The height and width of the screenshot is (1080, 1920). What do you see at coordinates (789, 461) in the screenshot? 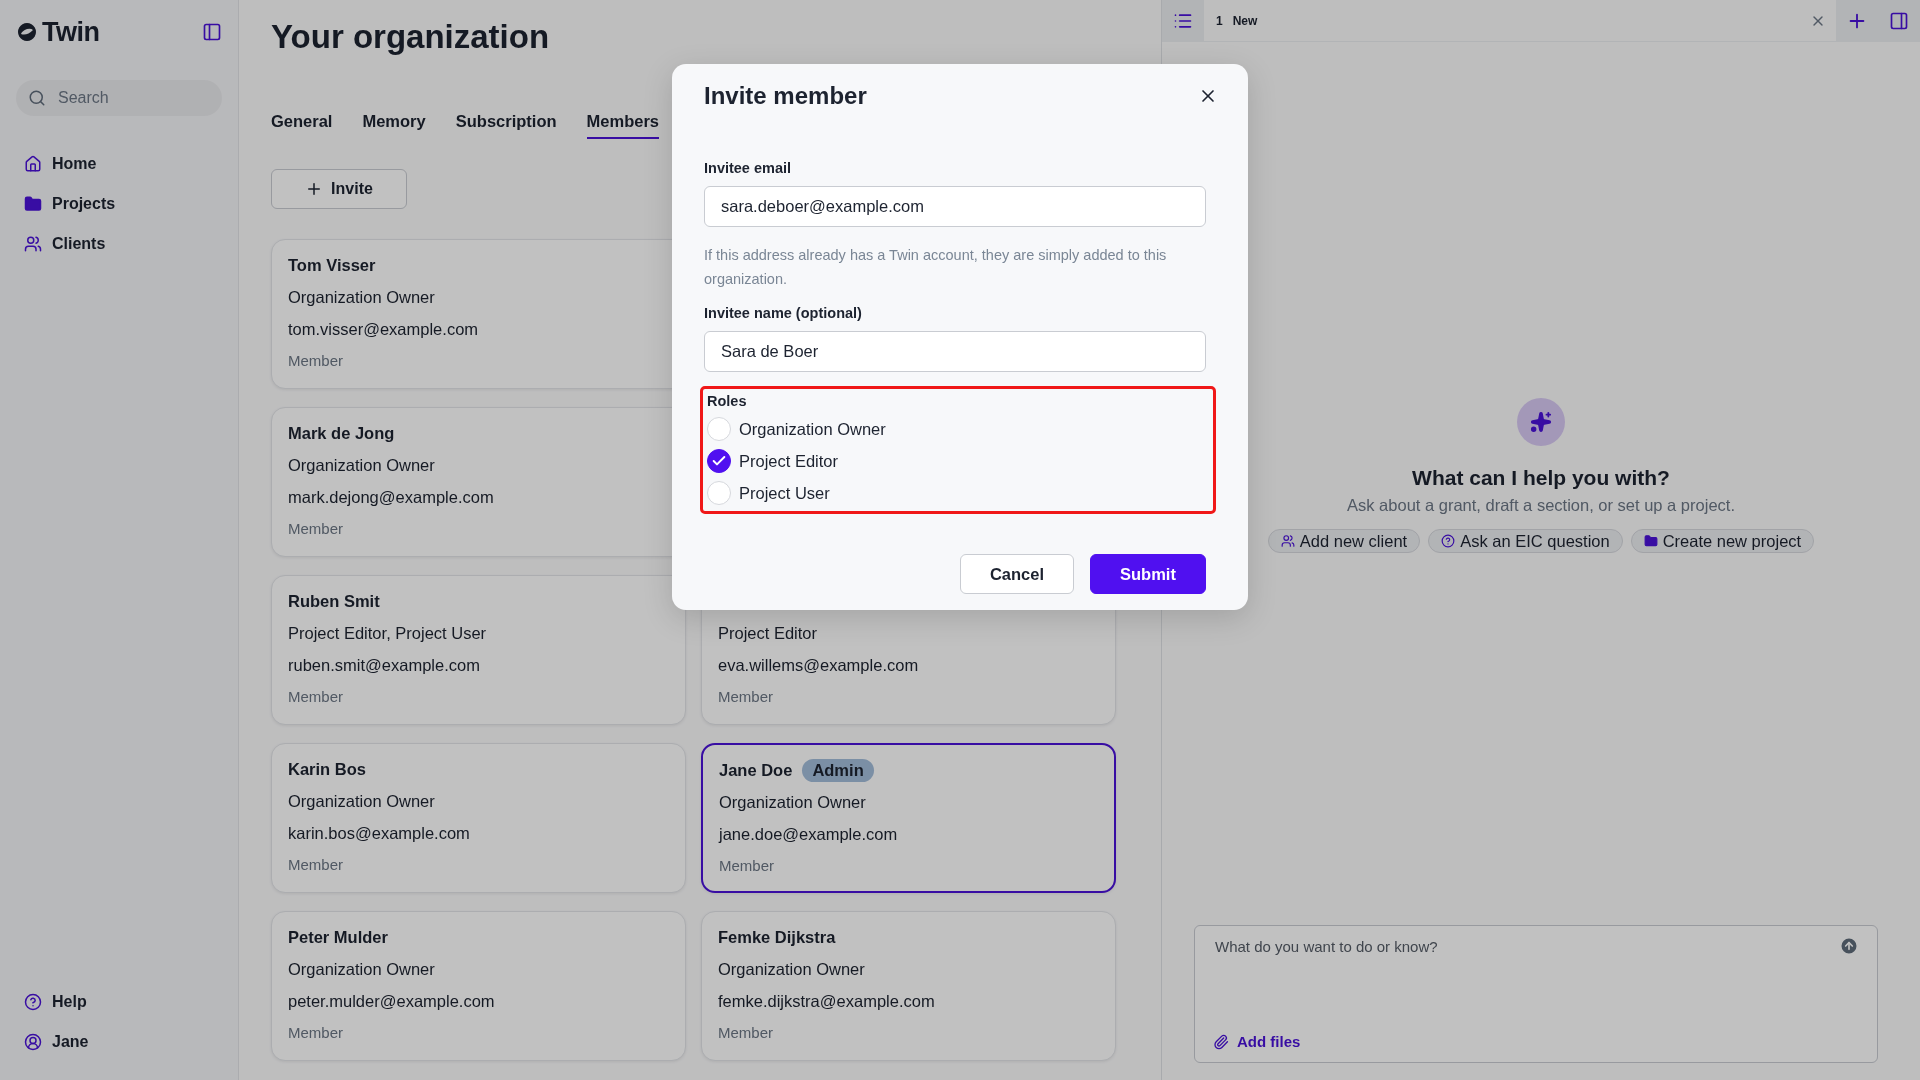
I see `role-label: Project Editor` at bounding box center [789, 461].